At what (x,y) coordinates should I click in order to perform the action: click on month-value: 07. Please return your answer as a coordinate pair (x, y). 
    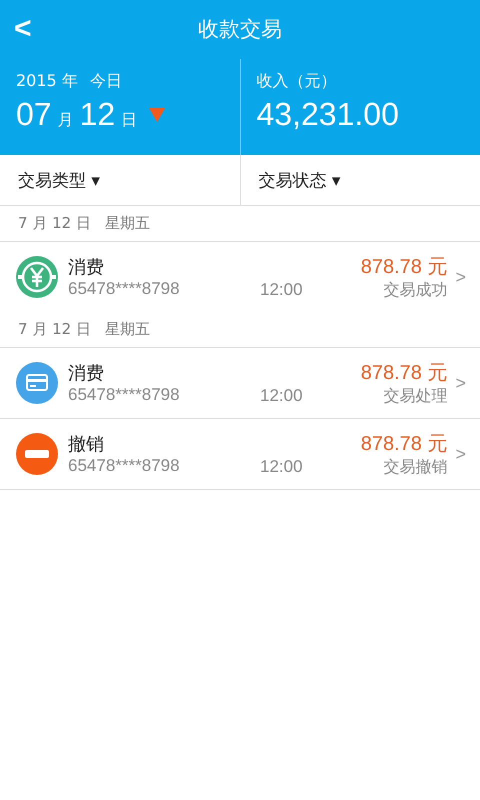
    Looking at the image, I should click on (34, 114).